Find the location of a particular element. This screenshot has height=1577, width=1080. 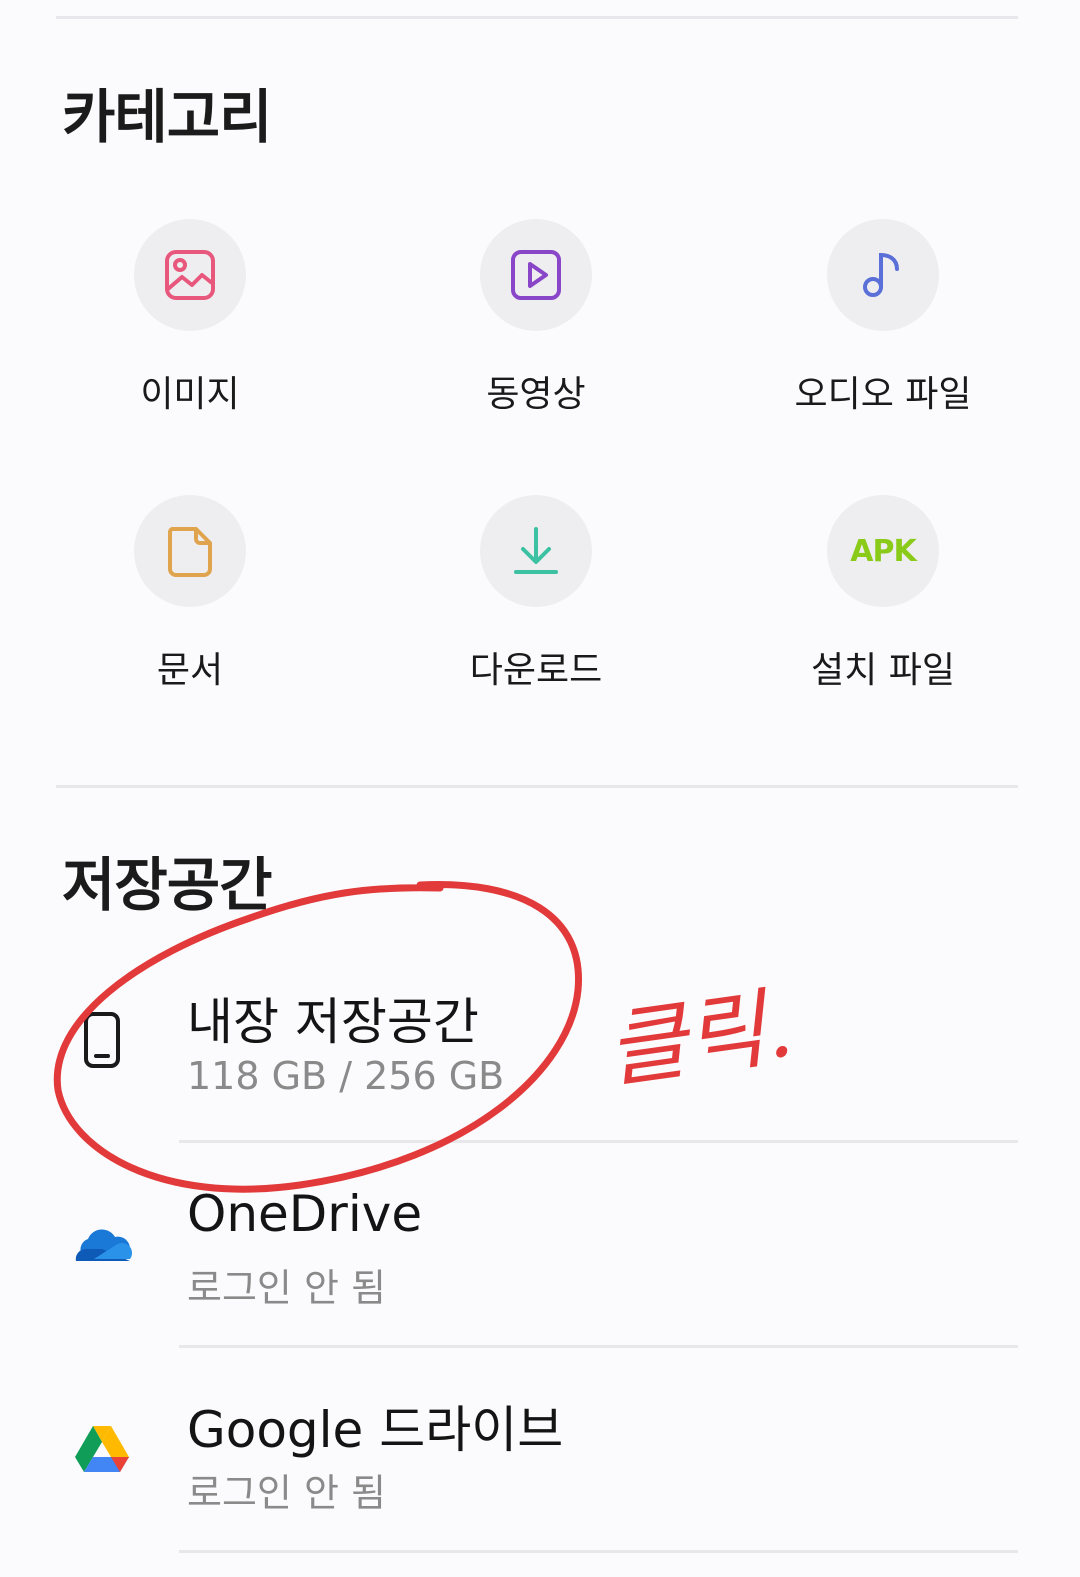

document-icon is located at coordinates (189, 552).